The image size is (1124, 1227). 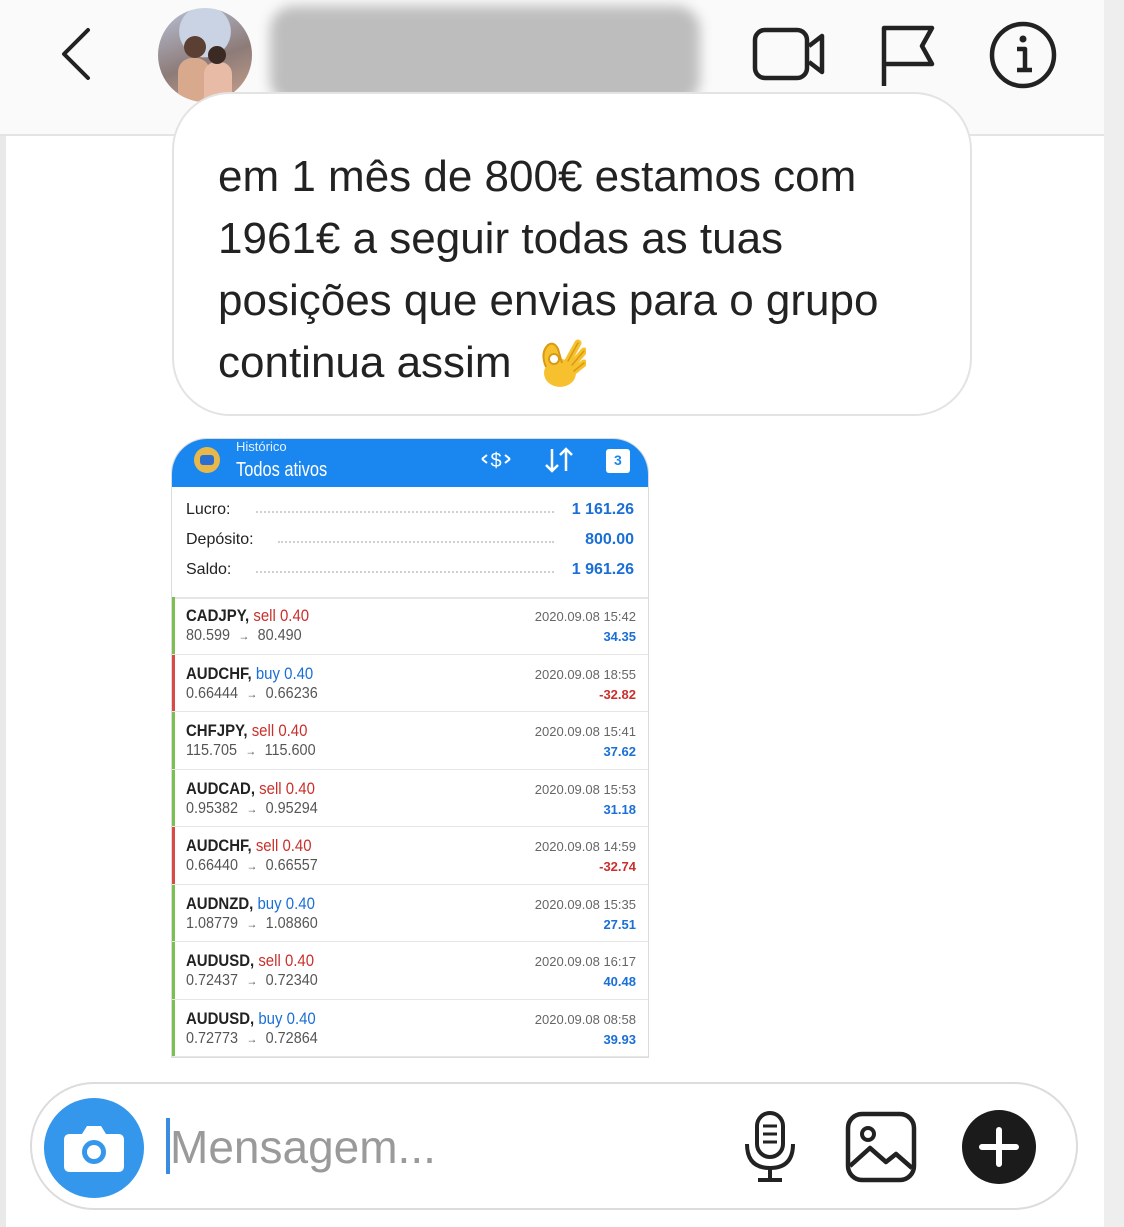 I want to click on trade-symbol: AUDNZD,, so click(x=220, y=903).